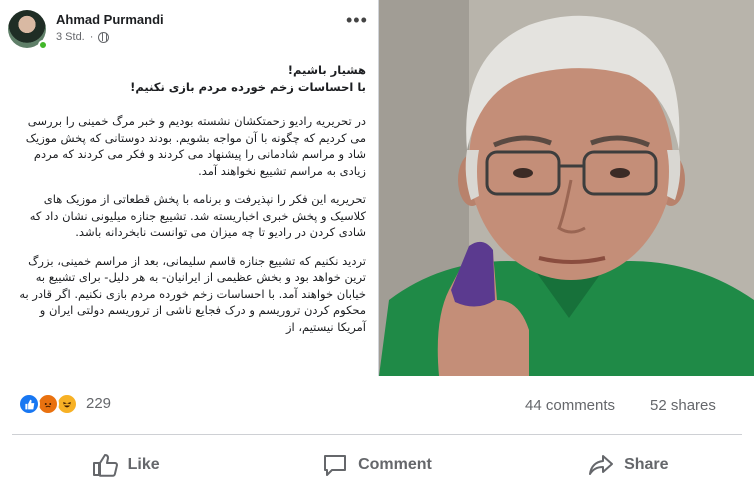 The height and width of the screenshot is (496, 754). Describe the element at coordinates (377, 434) in the screenshot. I see `actions-divider` at that location.